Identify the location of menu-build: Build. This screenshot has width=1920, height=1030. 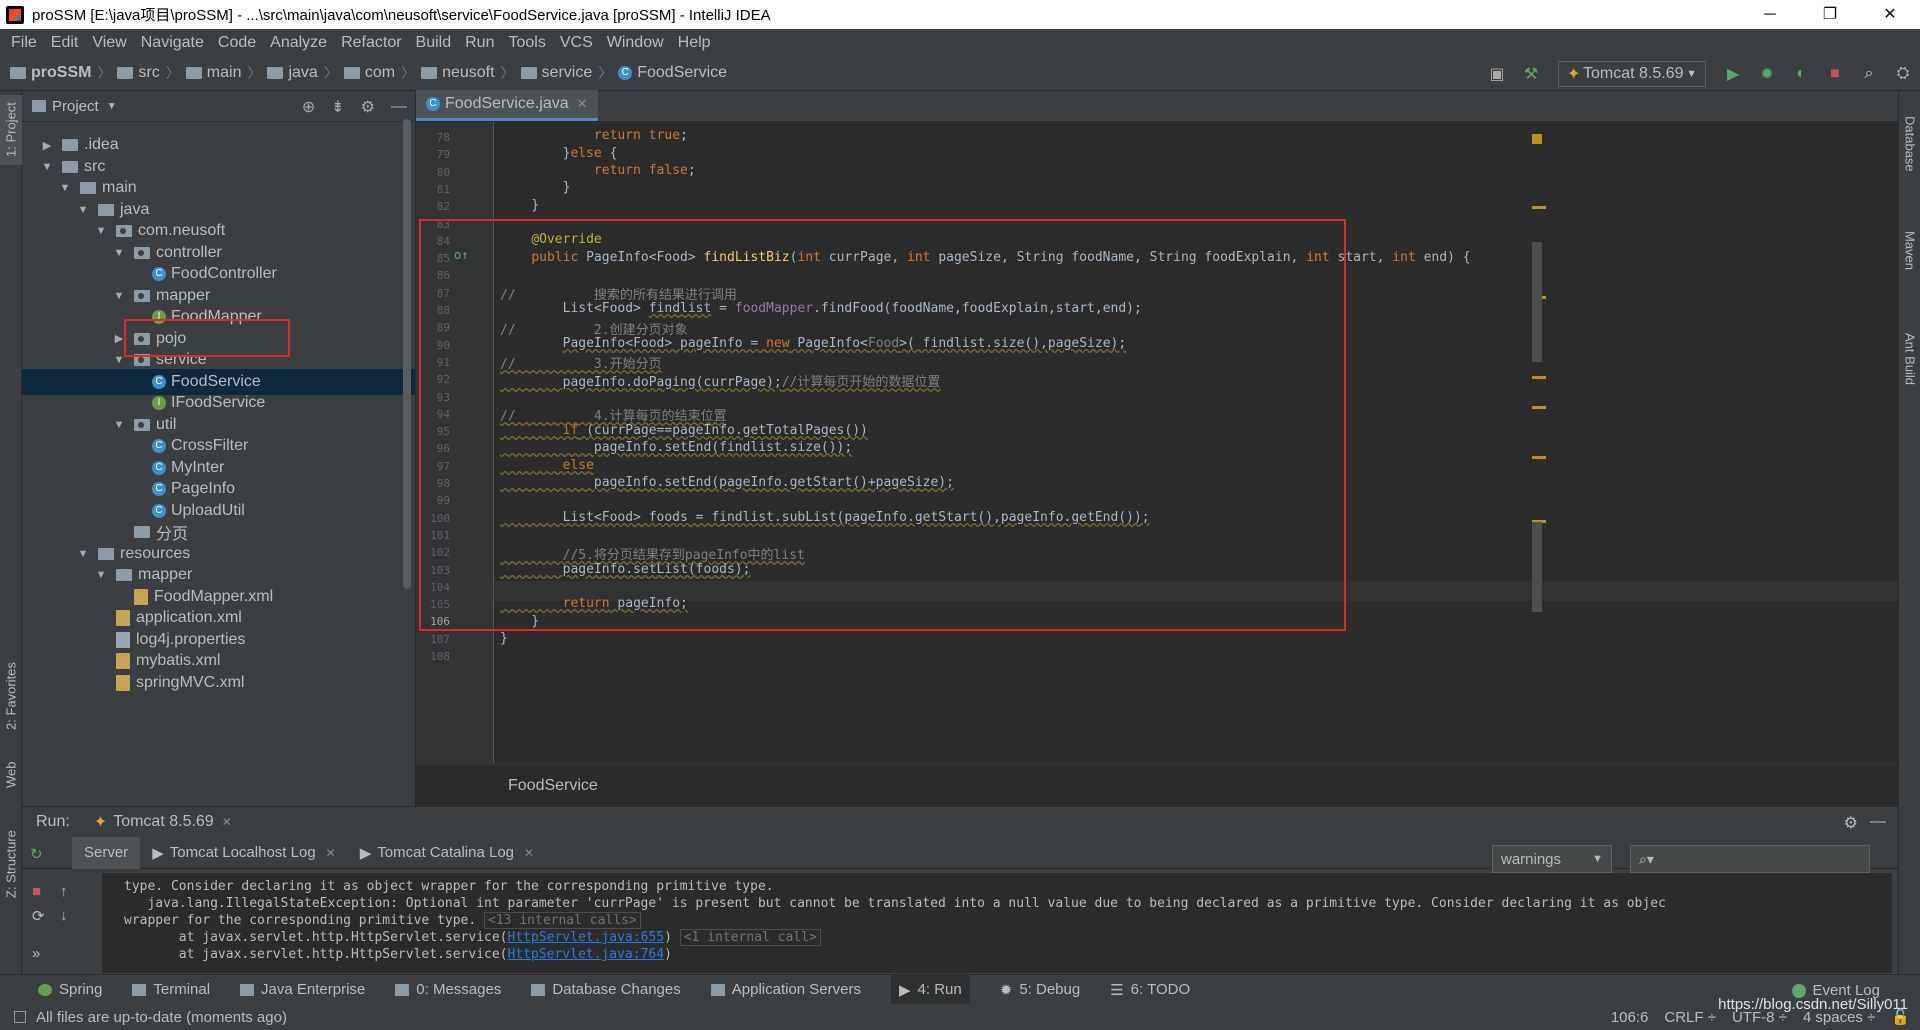
(434, 43).